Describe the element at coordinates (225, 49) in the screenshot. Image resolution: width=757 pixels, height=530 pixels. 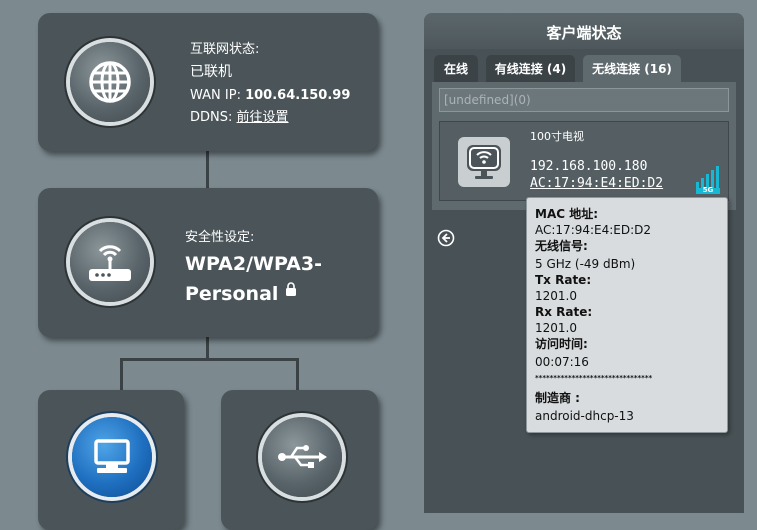
I see `internet-status-label: 互联网状态:` at that location.